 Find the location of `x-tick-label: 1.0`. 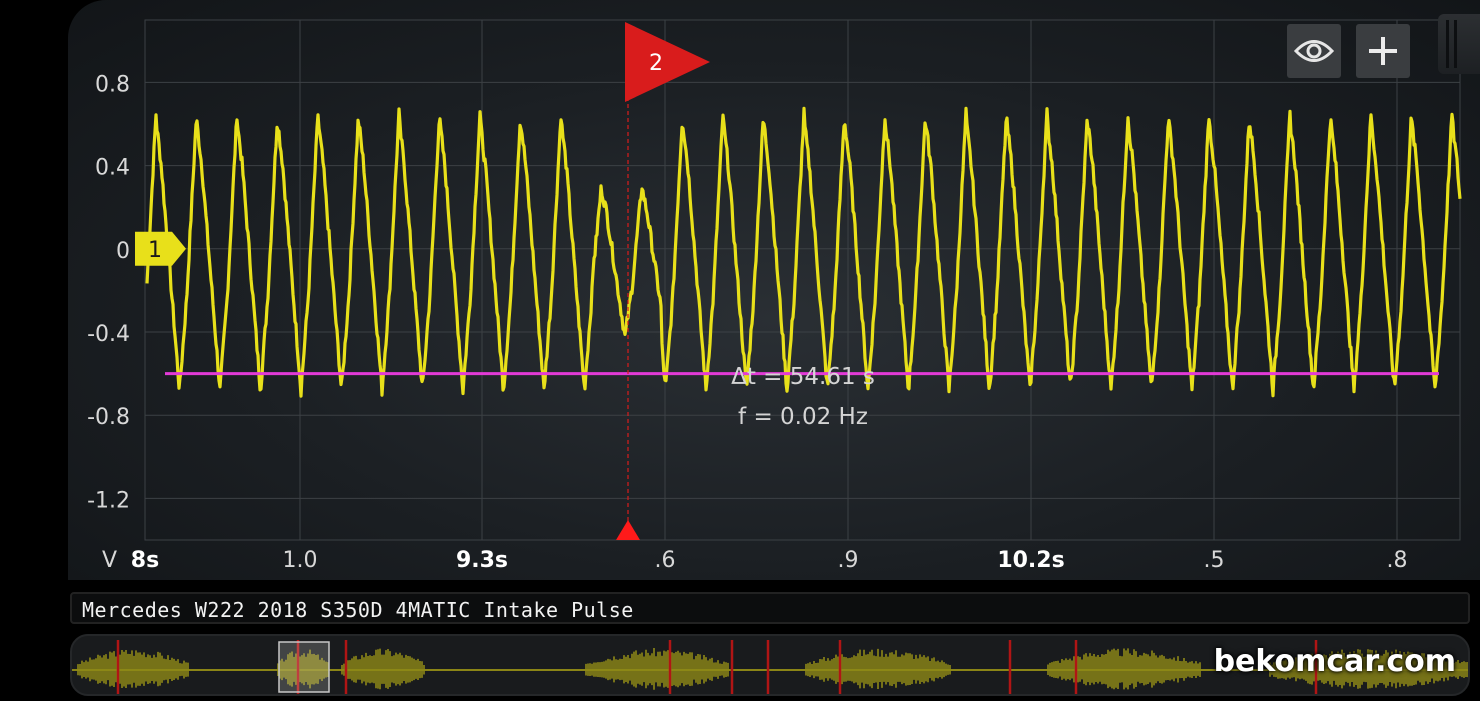

x-tick-label: 1.0 is located at coordinates (300, 560).